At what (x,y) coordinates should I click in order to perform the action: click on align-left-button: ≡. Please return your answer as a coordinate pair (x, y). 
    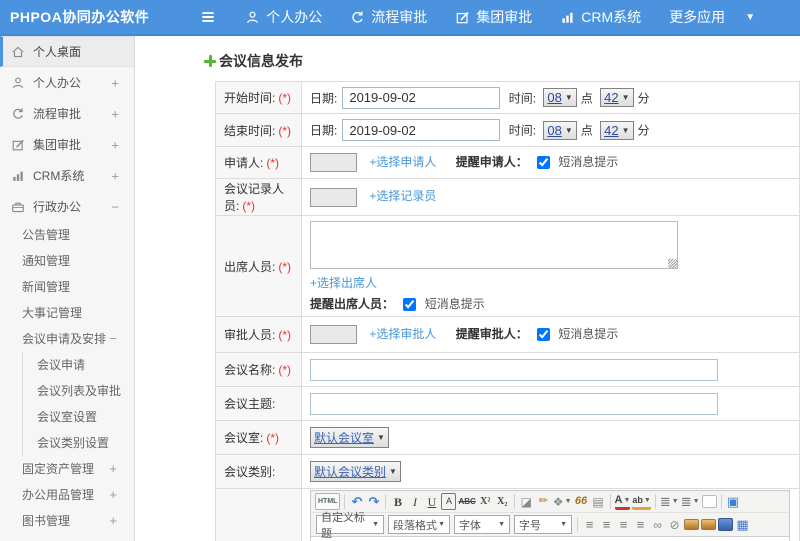
    Looking at the image, I should click on (589, 524).